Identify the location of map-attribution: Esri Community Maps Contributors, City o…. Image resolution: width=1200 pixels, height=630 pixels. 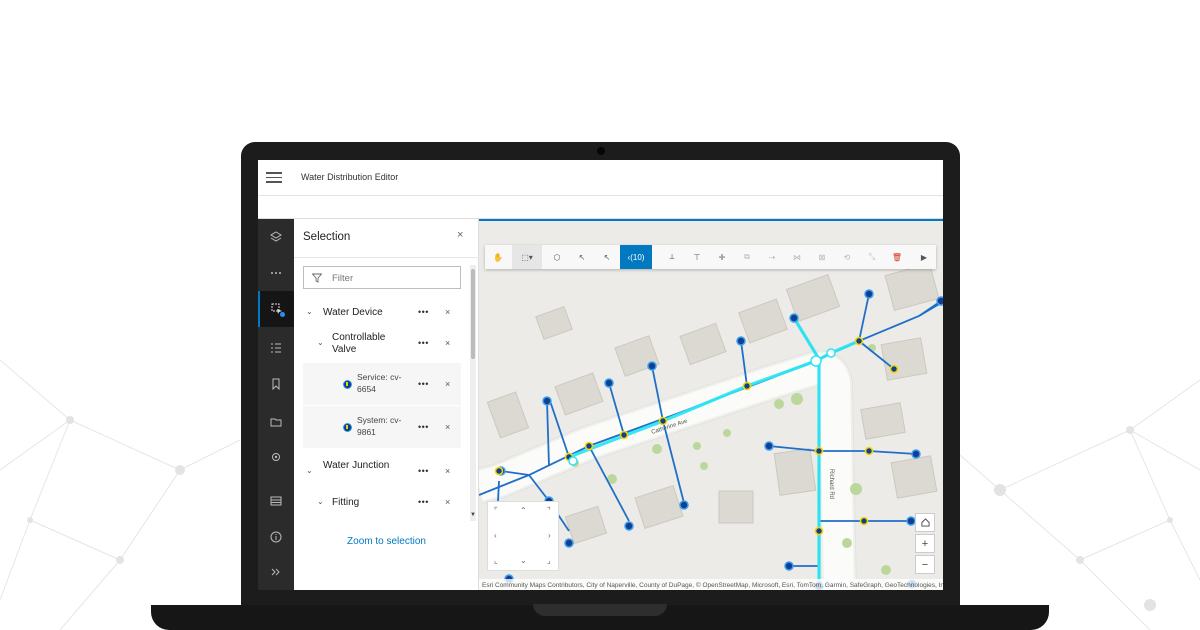
(711, 584).